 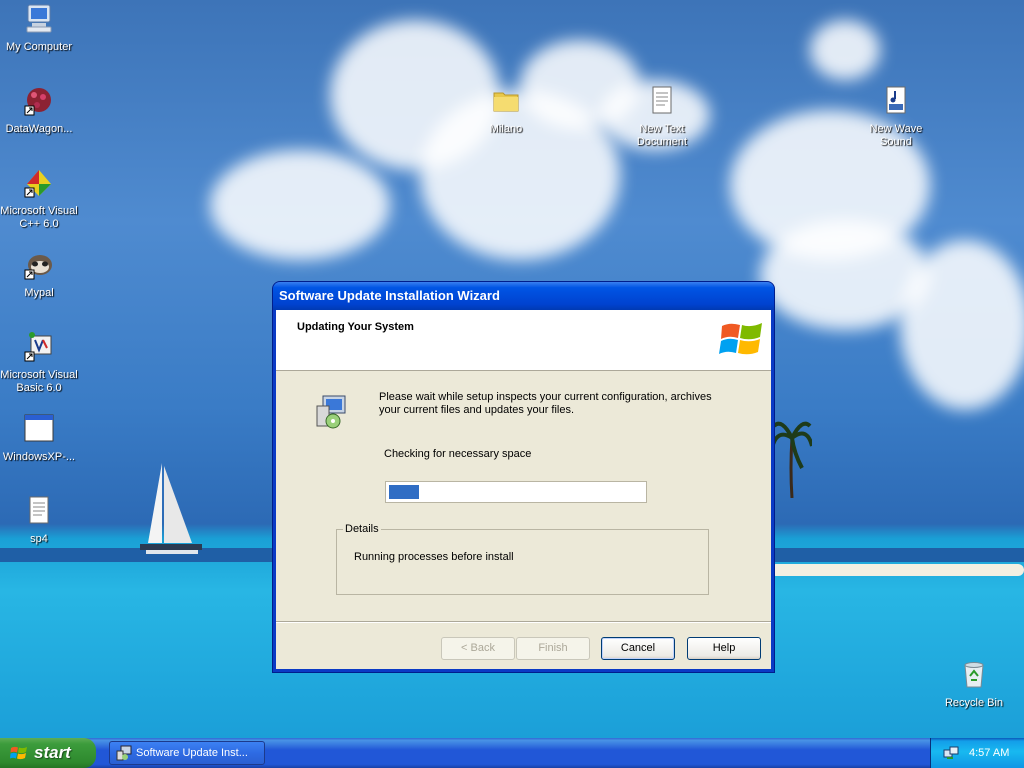 I want to click on windows-flag-icon, so click(x=18, y=753).